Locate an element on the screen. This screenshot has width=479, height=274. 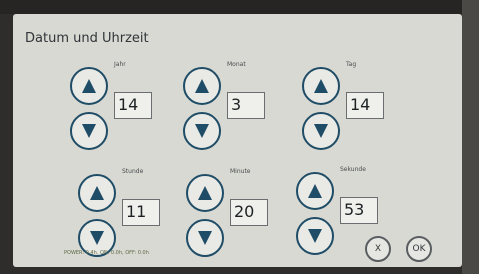
monat-value: 3 is located at coordinates (246, 105).